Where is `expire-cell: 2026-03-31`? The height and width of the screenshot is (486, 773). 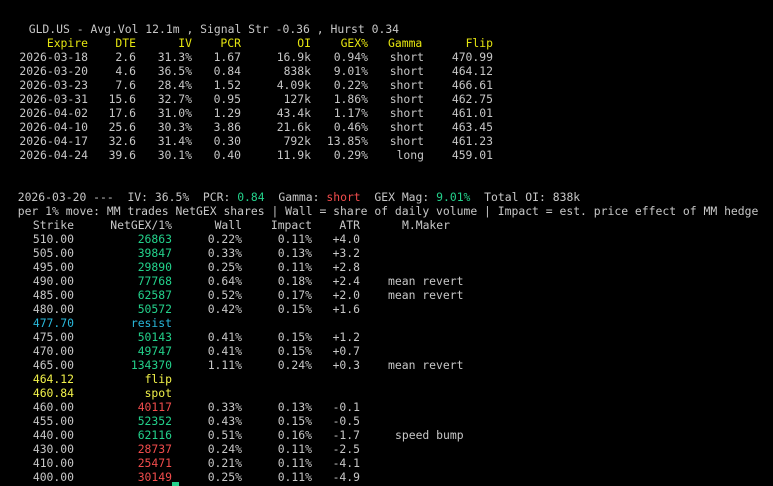 expire-cell: 2026-03-31 is located at coordinates (53, 99).